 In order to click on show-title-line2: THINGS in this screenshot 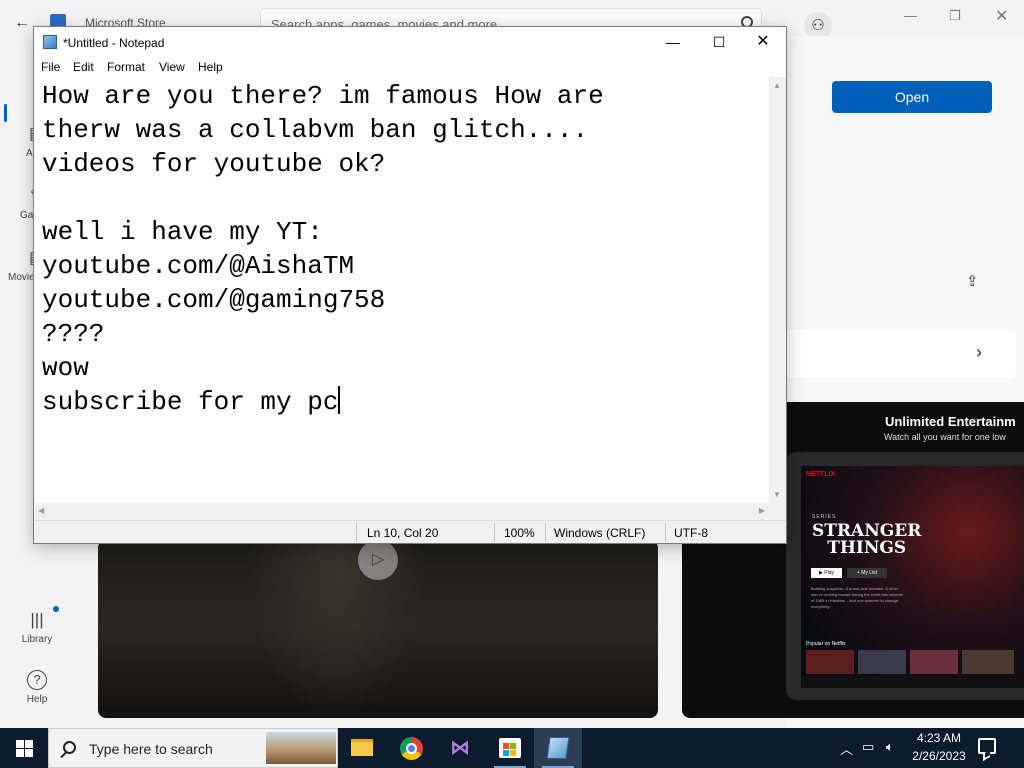, I will do `click(867, 548)`.